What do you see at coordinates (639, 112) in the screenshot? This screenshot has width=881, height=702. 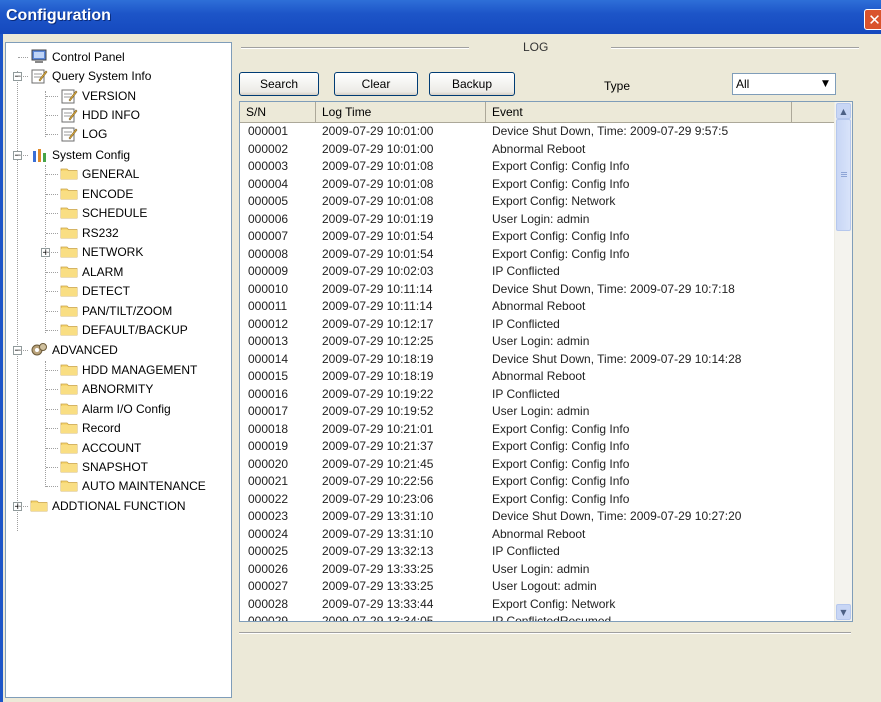 I see `column-header-event: Event` at bounding box center [639, 112].